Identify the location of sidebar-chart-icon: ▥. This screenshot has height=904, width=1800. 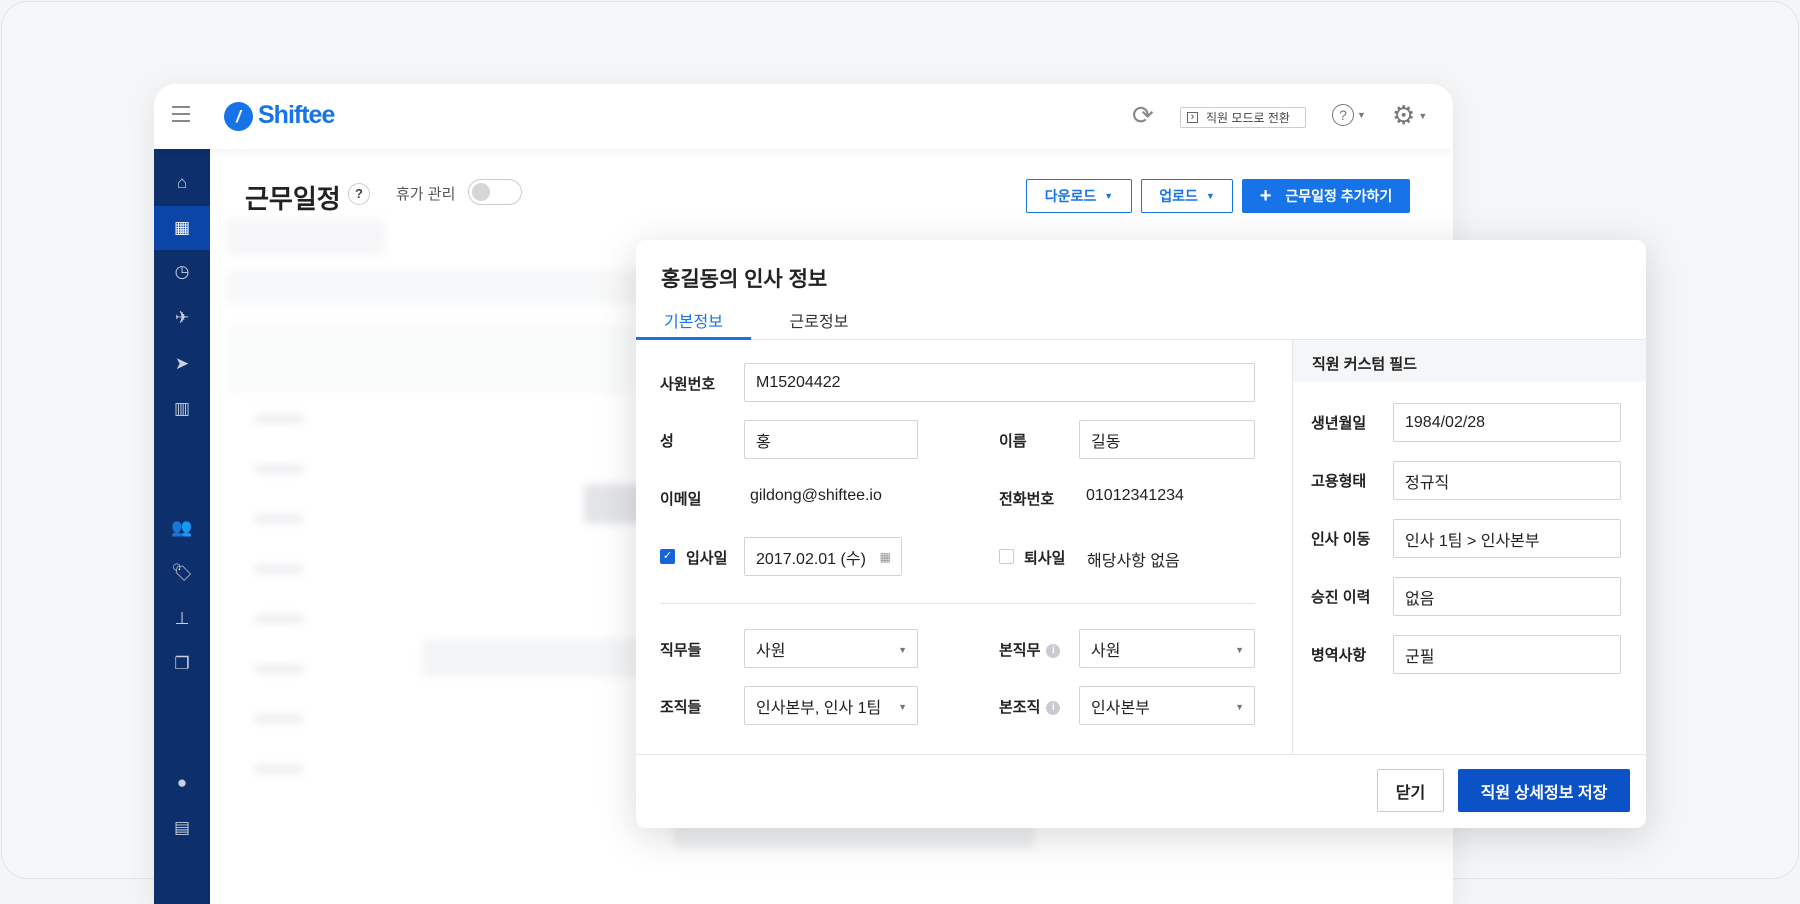
(182, 409).